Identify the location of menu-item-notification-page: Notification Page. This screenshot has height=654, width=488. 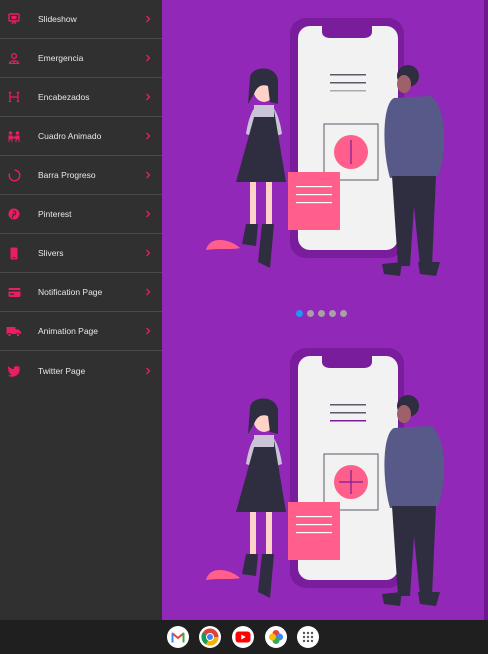
(81, 292).